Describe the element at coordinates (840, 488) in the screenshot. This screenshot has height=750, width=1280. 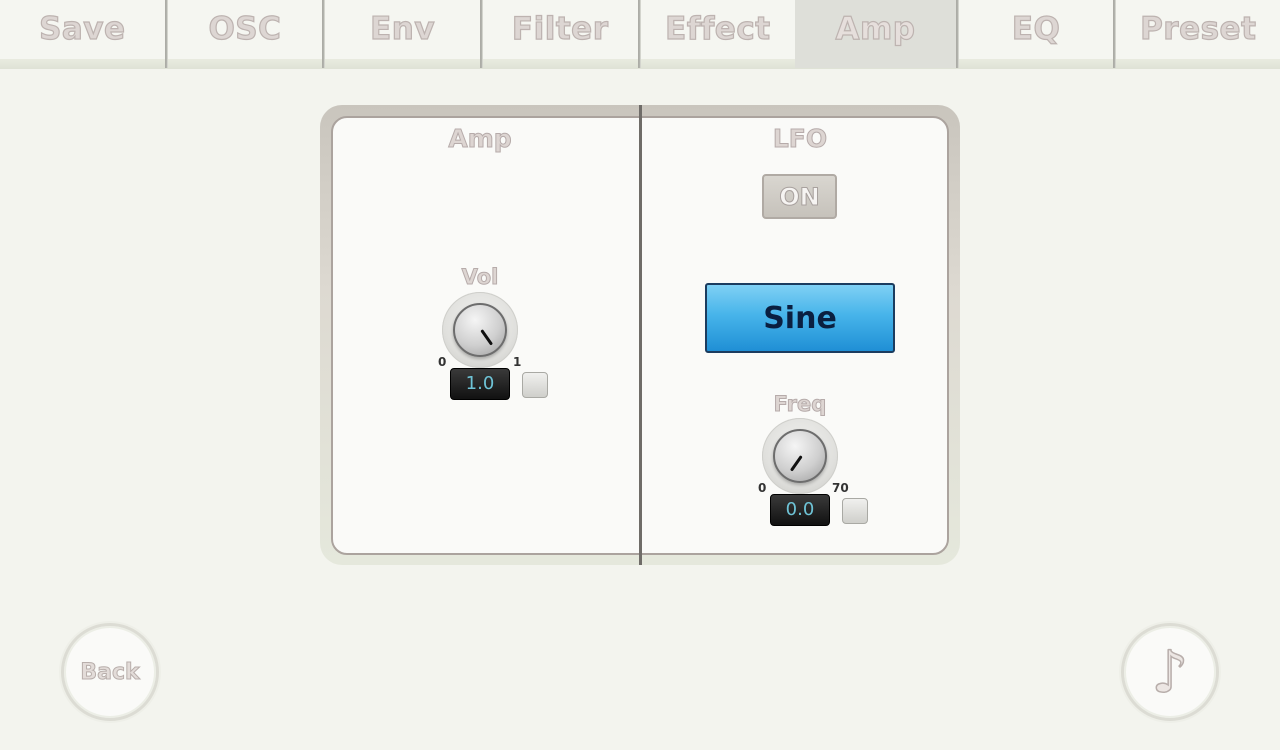
I see `freq-max-label: 70` at that location.